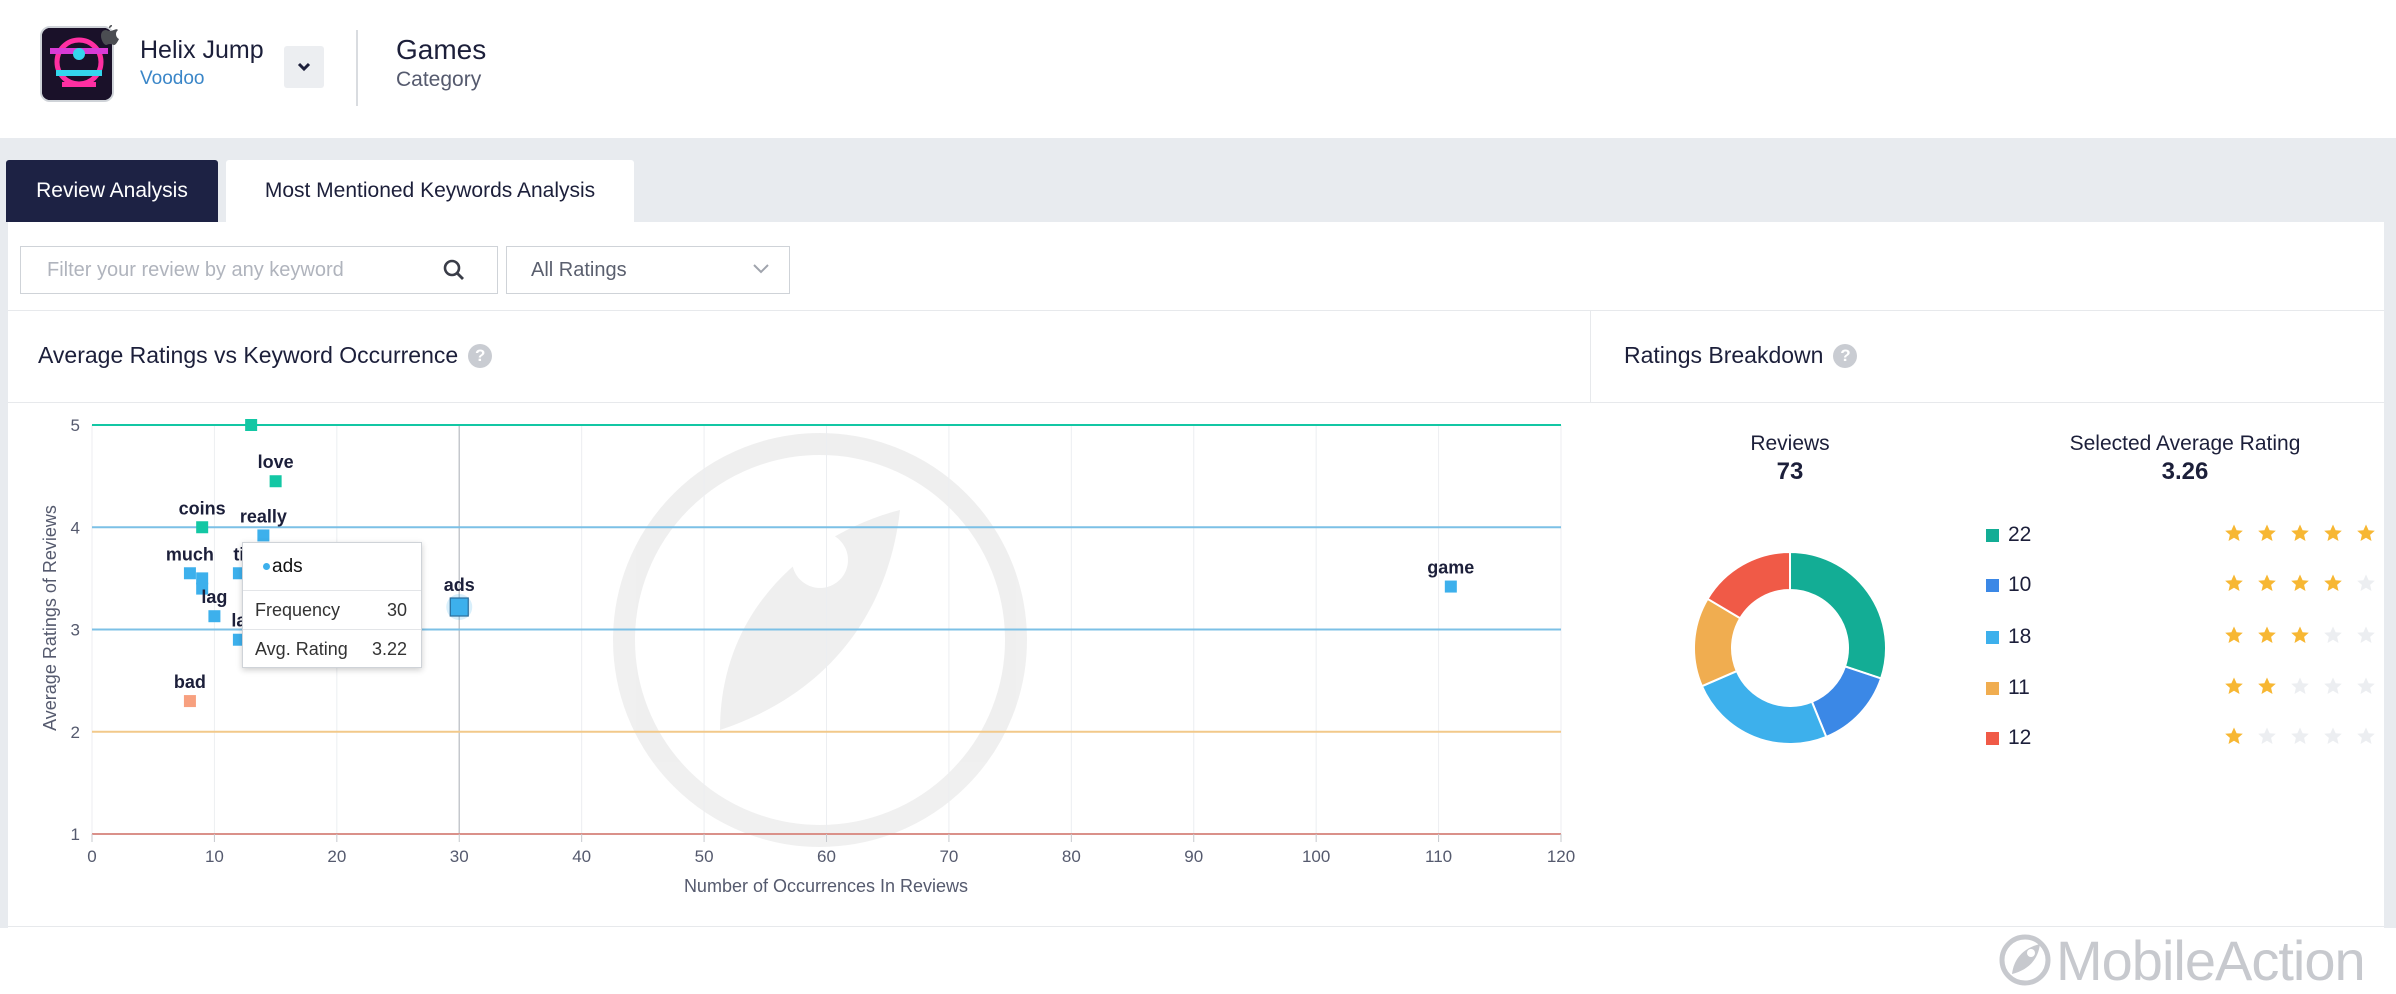 This screenshot has width=2396, height=994. I want to click on app-switch-dropdown, so click(304, 67).